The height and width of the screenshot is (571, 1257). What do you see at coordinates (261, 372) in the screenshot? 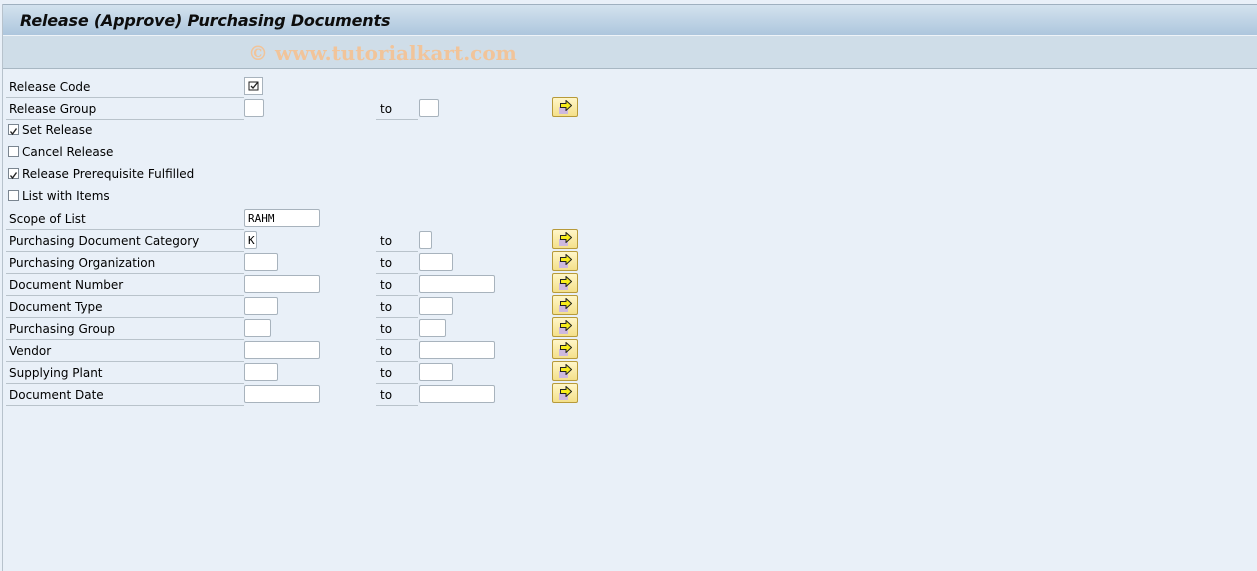
I see `supplying-plant-from-input` at bounding box center [261, 372].